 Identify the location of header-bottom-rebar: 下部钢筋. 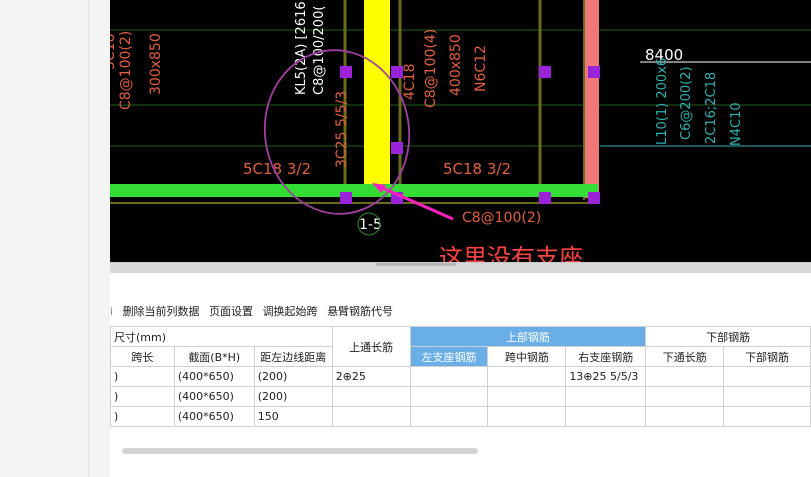
(767, 356).